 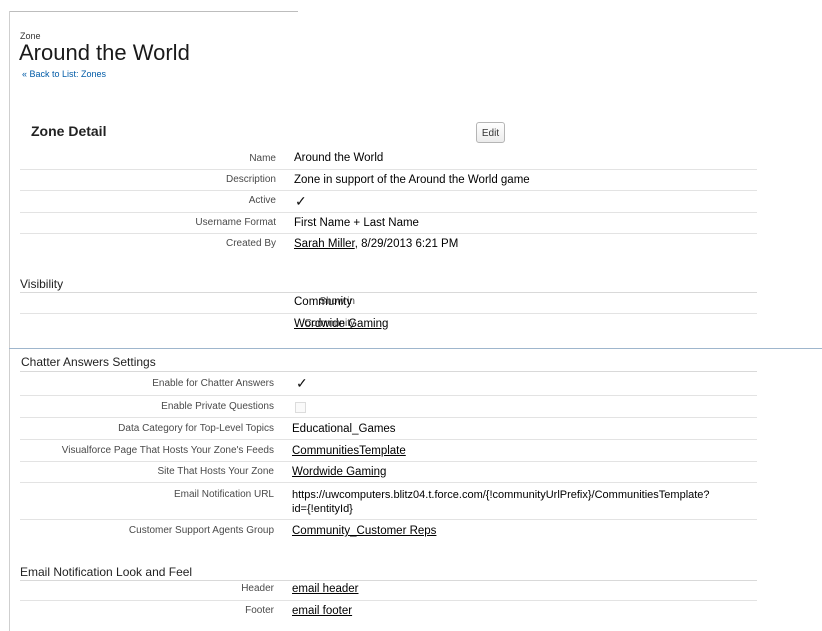 What do you see at coordinates (341, 324) in the screenshot?
I see `community-link: Wordwide Gaming` at bounding box center [341, 324].